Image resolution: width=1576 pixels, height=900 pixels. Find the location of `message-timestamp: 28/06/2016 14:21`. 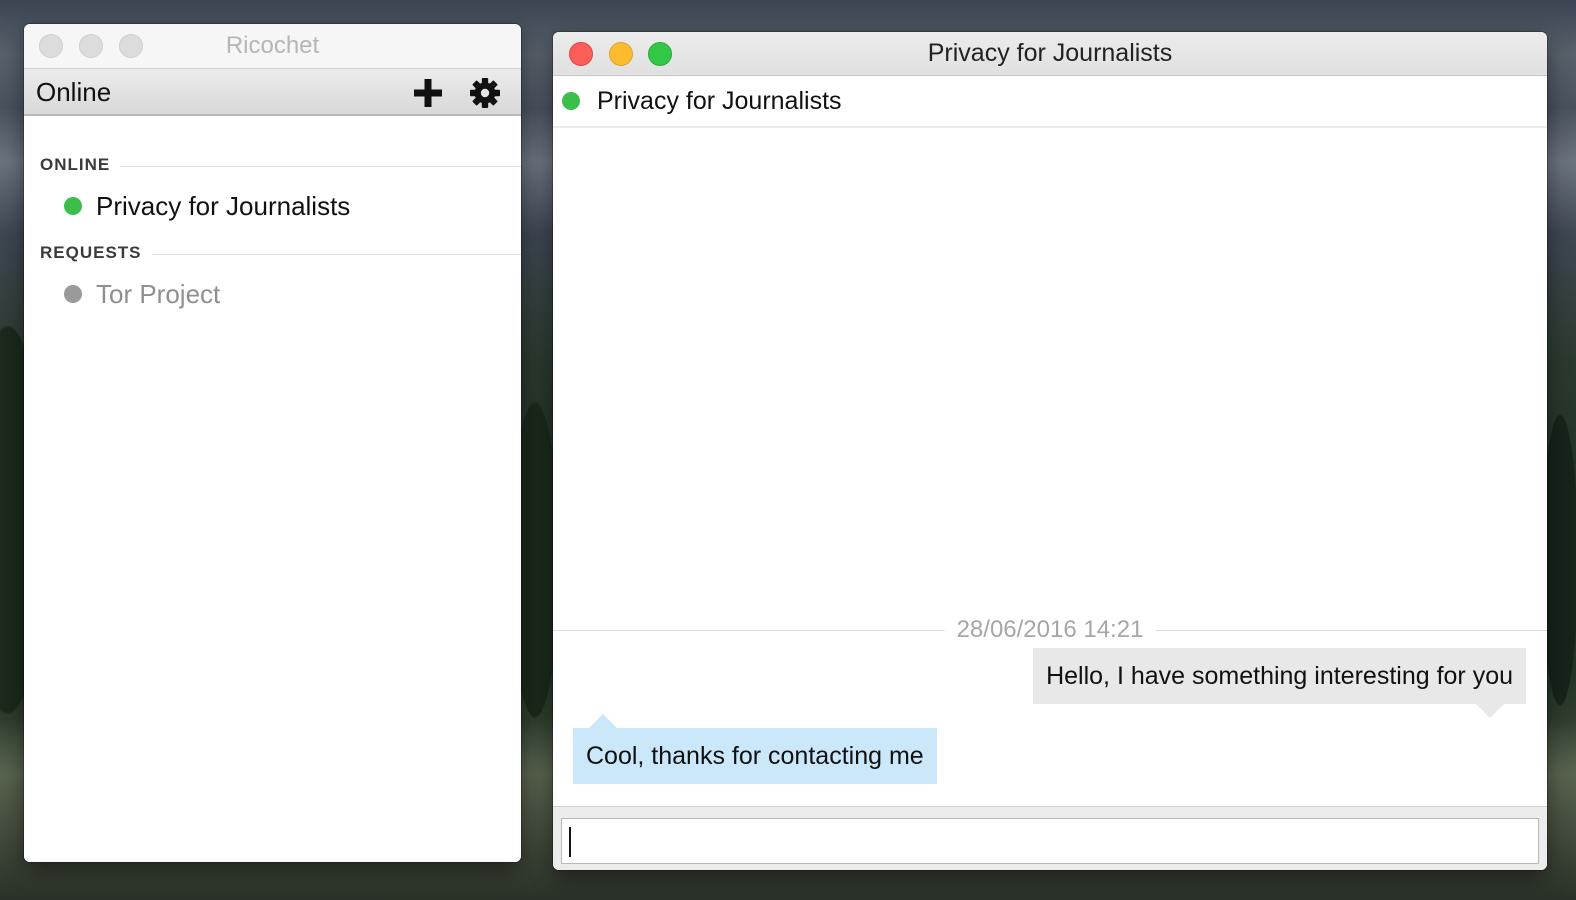

message-timestamp: 28/06/2016 14:21 is located at coordinates (1050, 630).